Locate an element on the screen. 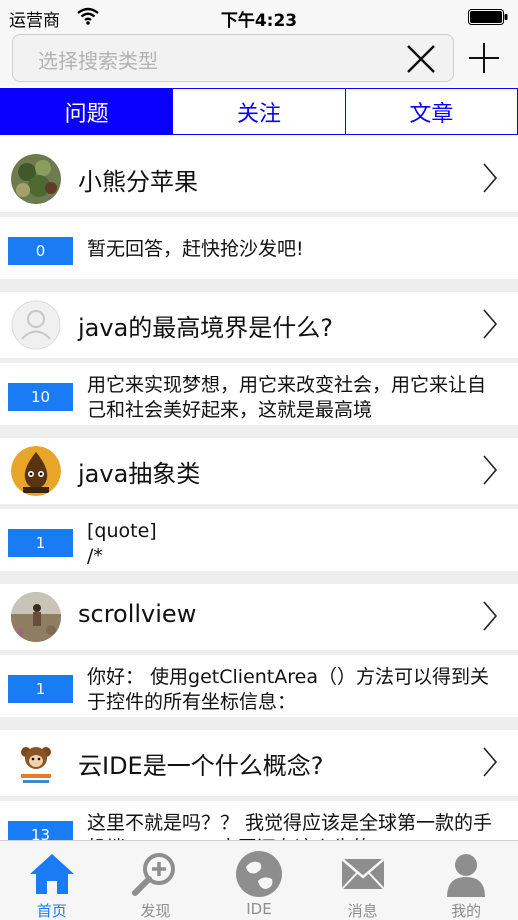  add-question-button is located at coordinates (484, 58).